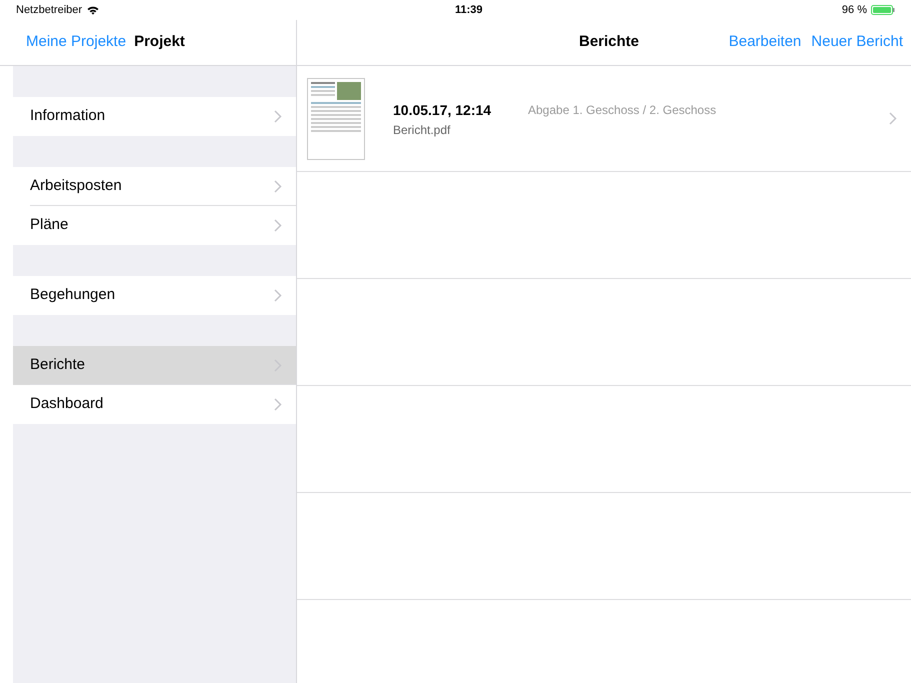 This screenshot has width=911, height=683. What do you see at coordinates (883, 10) in the screenshot?
I see `battery-icon` at bounding box center [883, 10].